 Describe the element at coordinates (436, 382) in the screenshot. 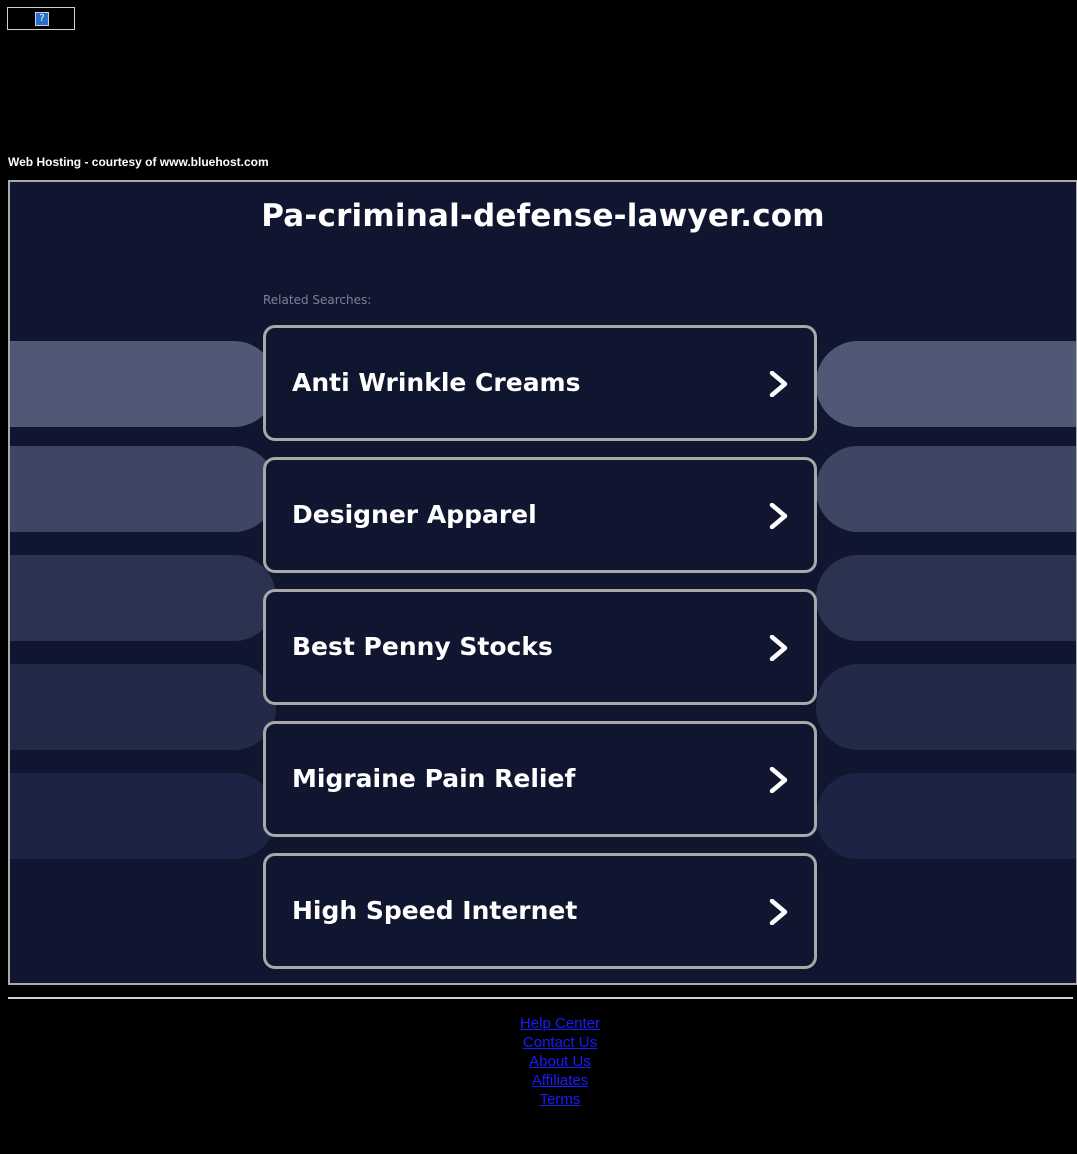

I see `search-link-label: Anti Wrinkle Creams` at that location.